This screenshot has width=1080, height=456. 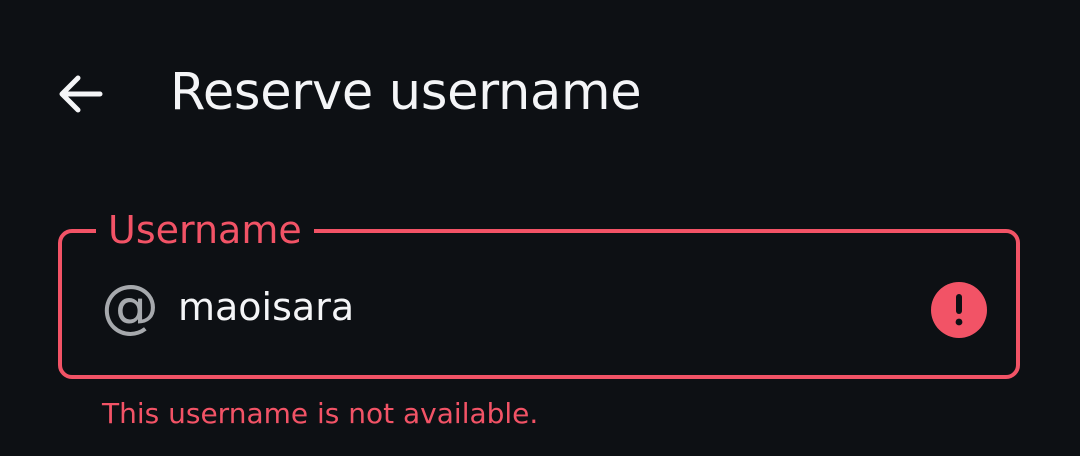 I want to click on back-button, so click(x=80, y=94).